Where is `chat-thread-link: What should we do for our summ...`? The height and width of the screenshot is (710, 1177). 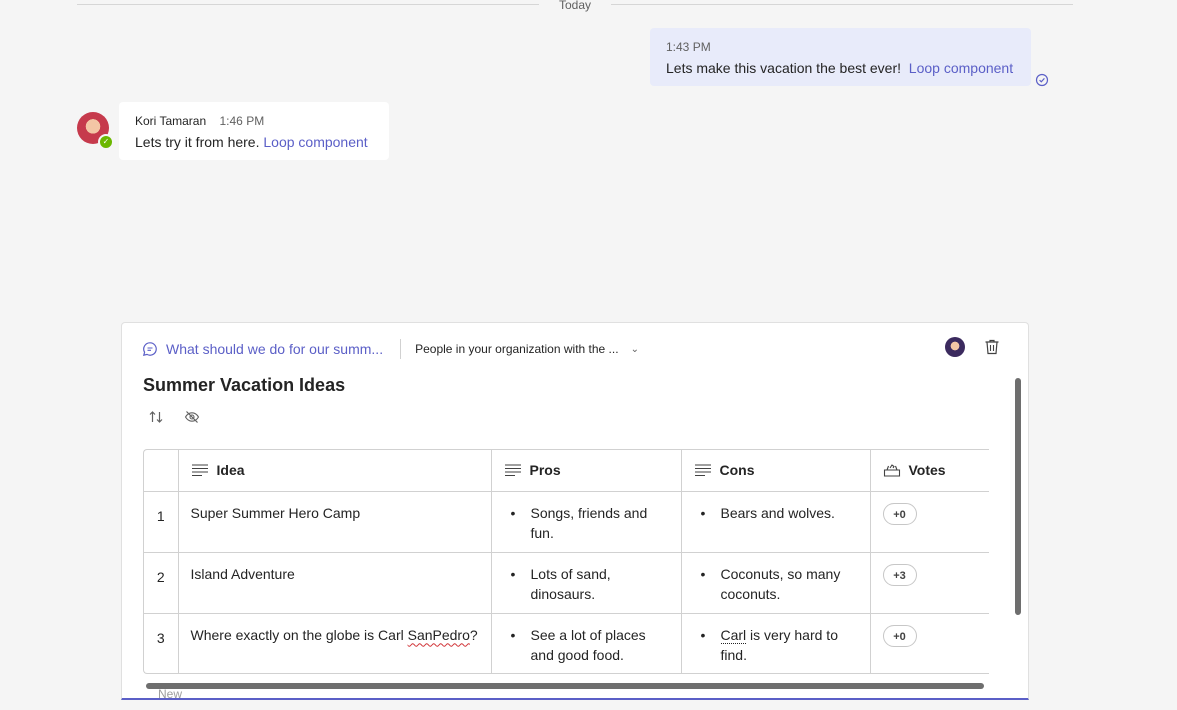 chat-thread-link: What should we do for our summ... is located at coordinates (274, 349).